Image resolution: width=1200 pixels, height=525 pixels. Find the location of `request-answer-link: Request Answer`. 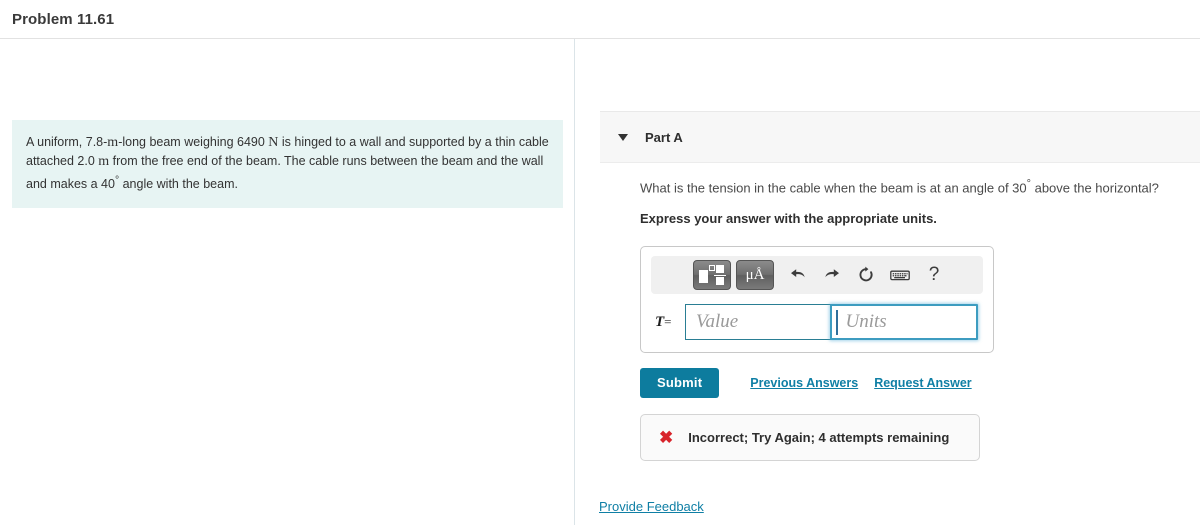

request-answer-link: Request Answer is located at coordinates (922, 383).